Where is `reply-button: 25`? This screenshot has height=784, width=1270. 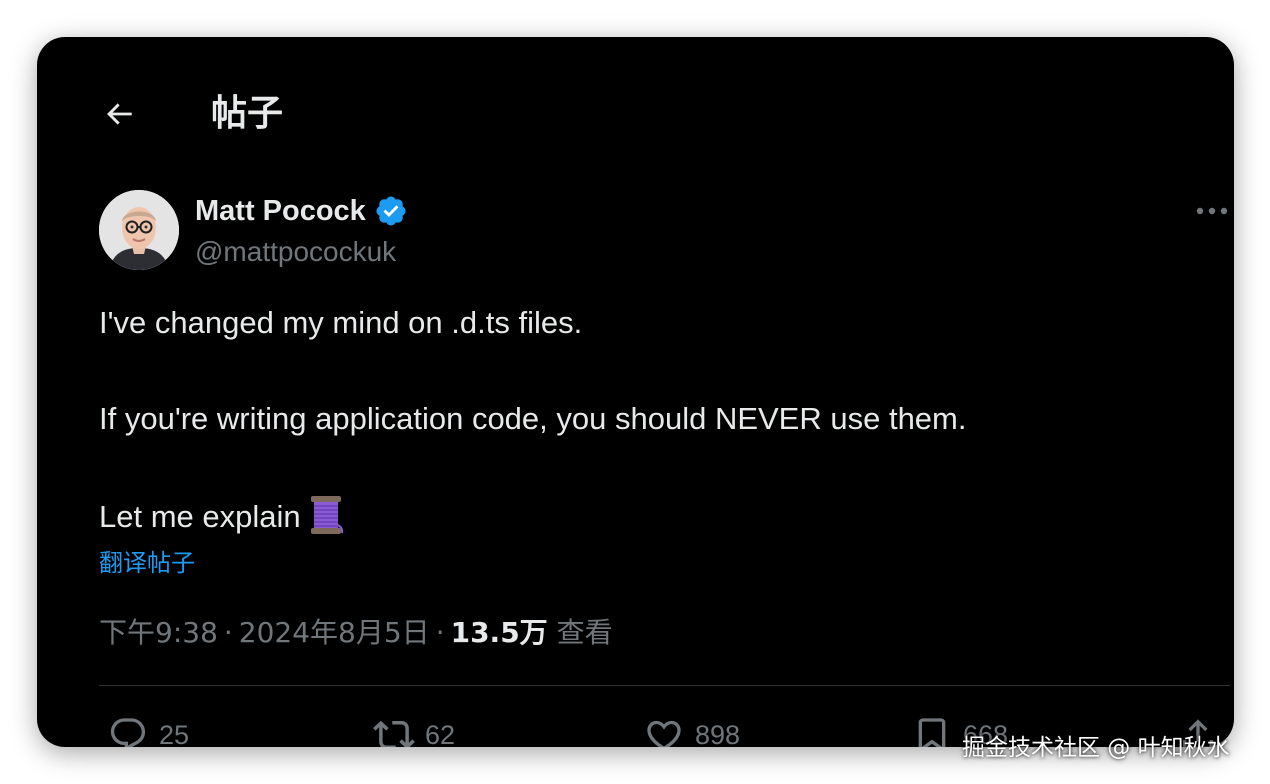 reply-button: 25 is located at coordinates (148, 730).